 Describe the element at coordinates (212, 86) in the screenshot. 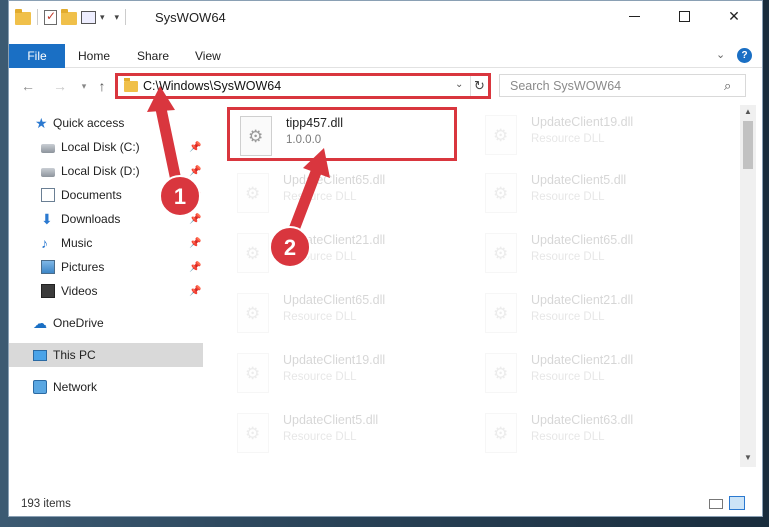

I see `address-path: C:\Windows\SysWOW64` at that location.